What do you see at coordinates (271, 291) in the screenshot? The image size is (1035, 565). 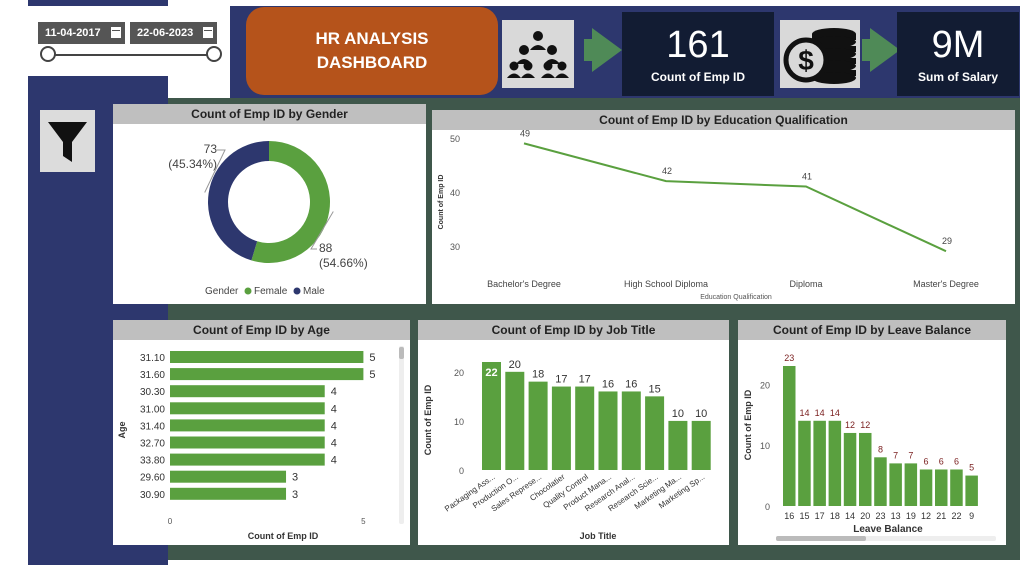 I see `legend-item: Female` at bounding box center [271, 291].